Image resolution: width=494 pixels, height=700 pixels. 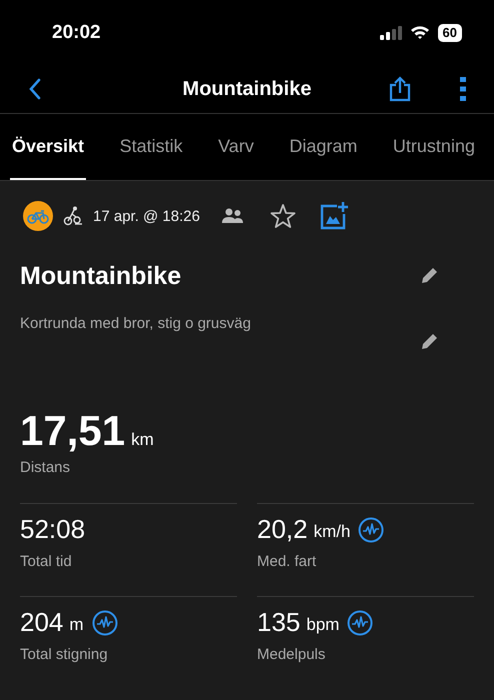 I want to click on star-icon, so click(x=283, y=216).